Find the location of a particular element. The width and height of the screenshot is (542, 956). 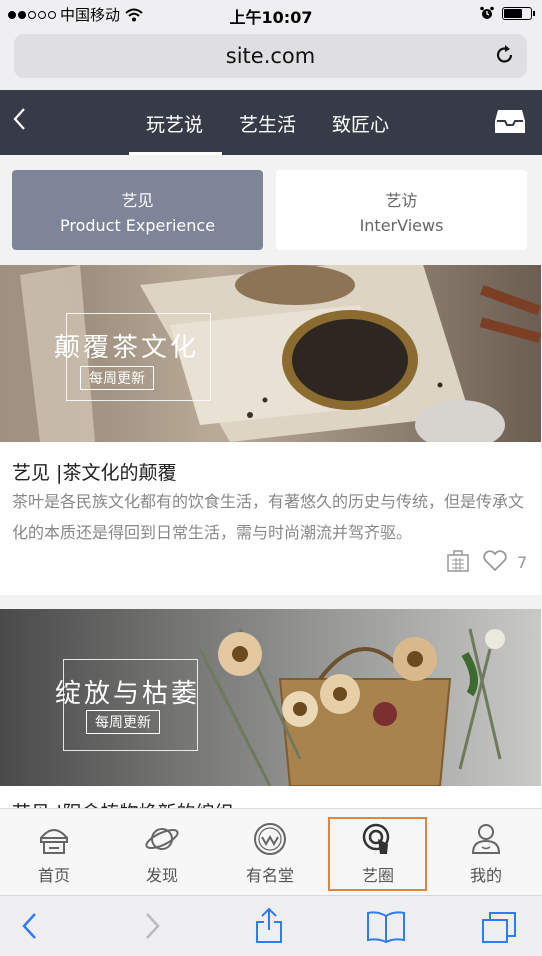

top-nav: 玩艺说 艺生活 致匠心 is located at coordinates (271, 122).